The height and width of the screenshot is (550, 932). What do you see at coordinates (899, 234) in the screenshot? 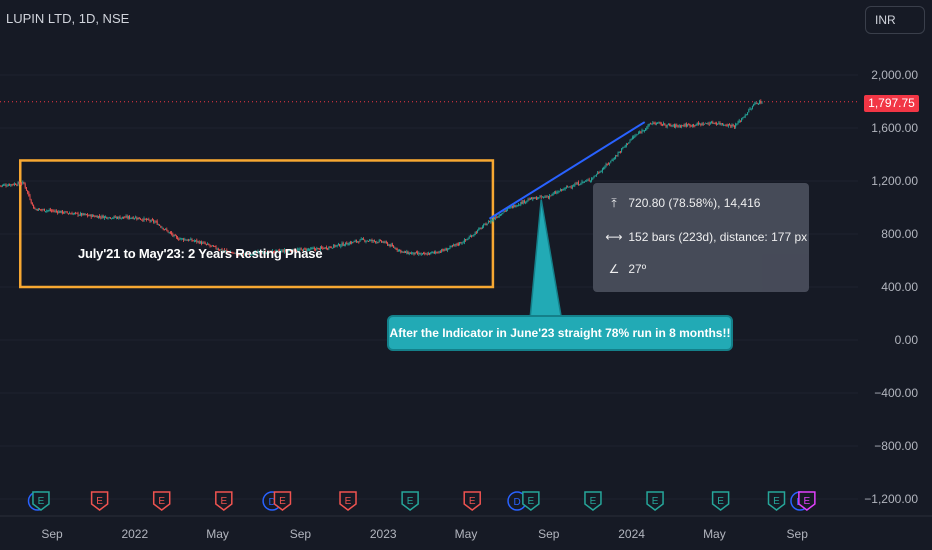
I see `y-tick-label: 800.00` at bounding box center [899, 234].